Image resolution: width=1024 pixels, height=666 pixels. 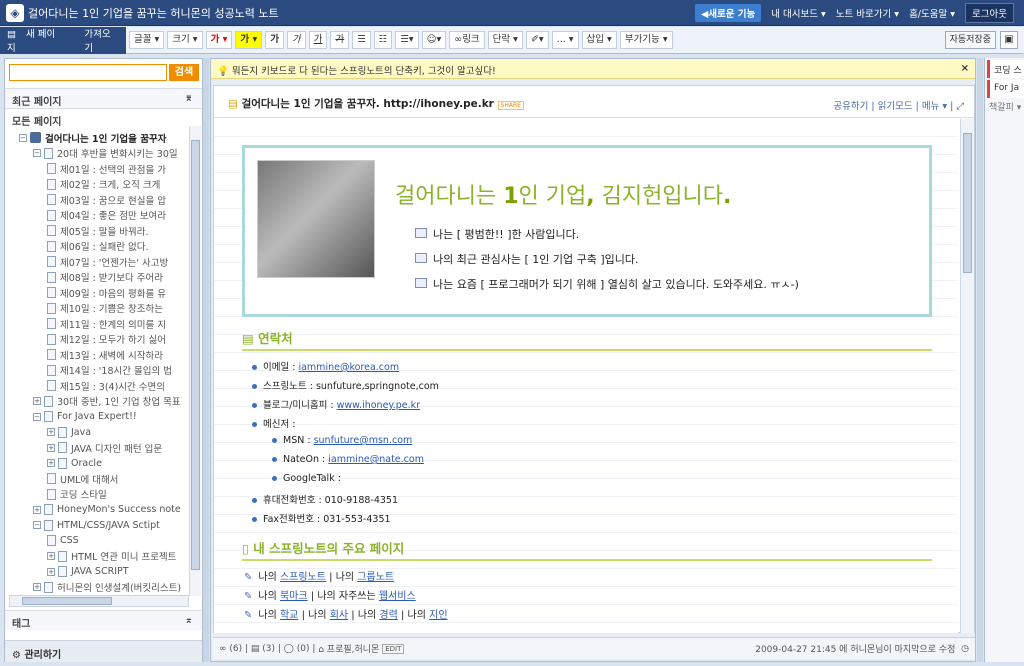 What do you see at coordinates (378, 405) in the screenshot?
I see `blog-link: www.ihoney.pe.kr` at bounding box center [378, 405].